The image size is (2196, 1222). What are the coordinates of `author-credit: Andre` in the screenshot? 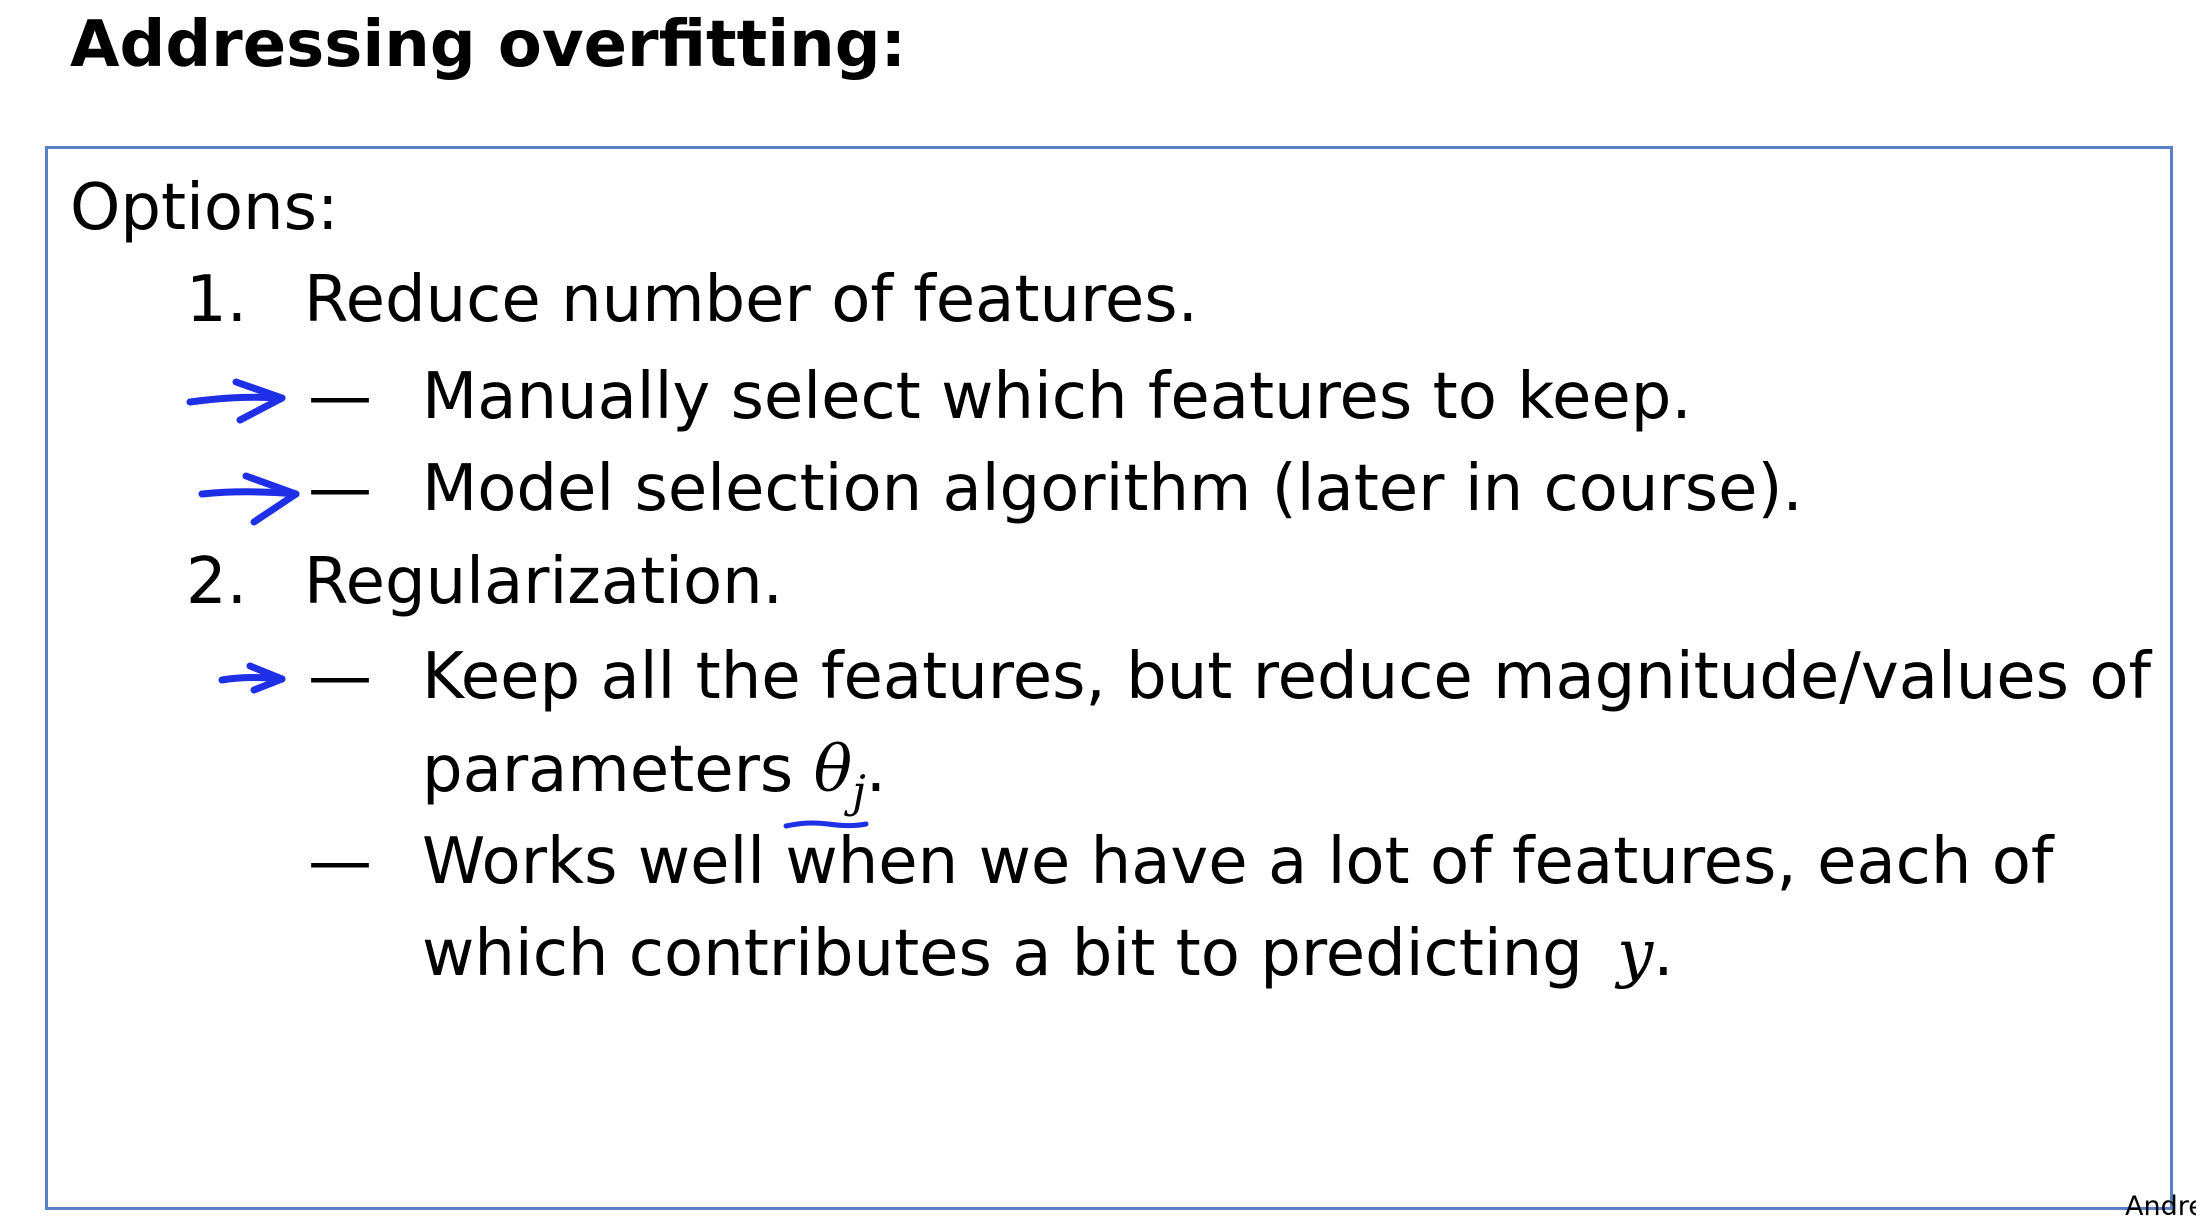 It's located at (2160, 1206).